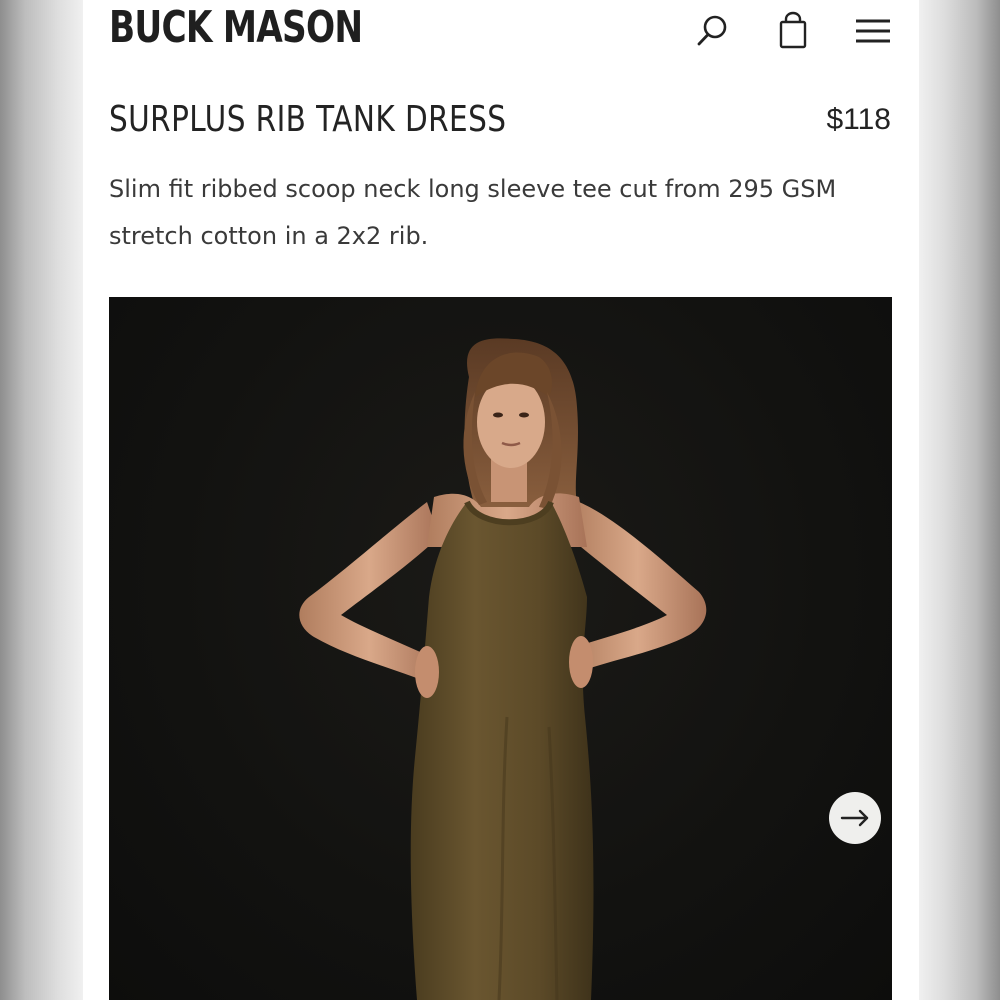  Describe the element at coordinates (959, 500) in the screenshot. I see `right-backdrop` at that location.